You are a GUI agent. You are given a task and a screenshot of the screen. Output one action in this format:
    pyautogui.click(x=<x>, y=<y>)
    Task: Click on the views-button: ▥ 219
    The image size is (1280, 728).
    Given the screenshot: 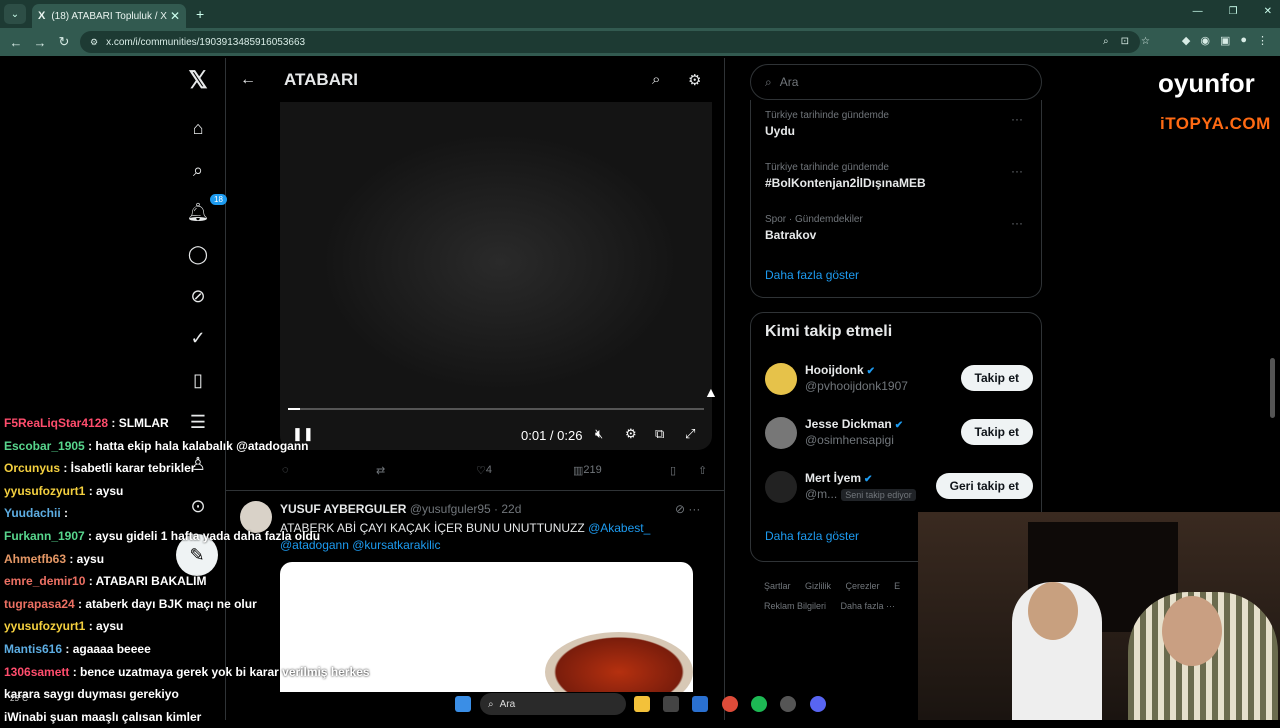 What is the action you would take?
    pyautogui.click(x=587, y=470)
    